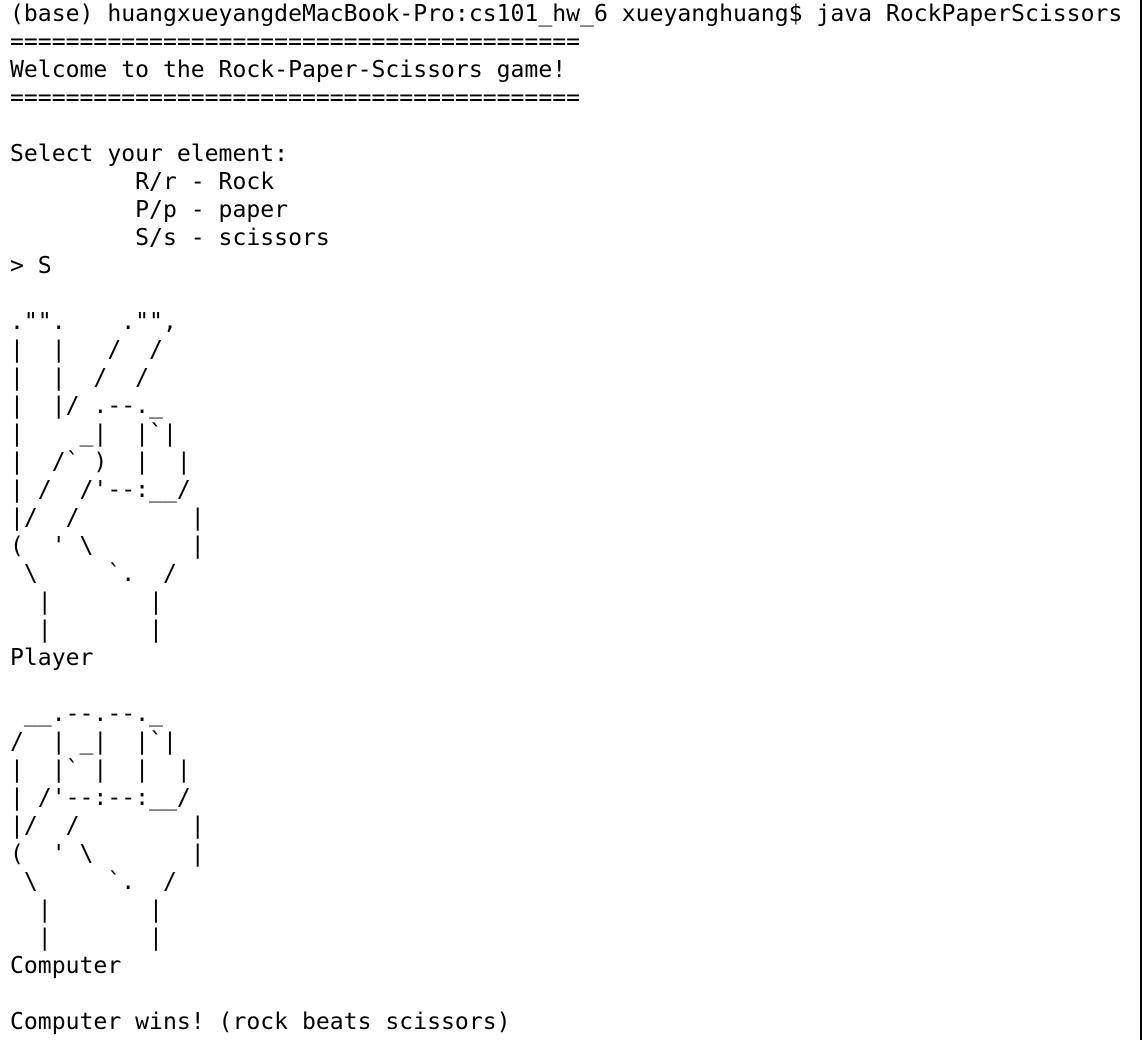 This screenshot has height=1040, width=1142. I want to click on player-ascii-art-line: \ `. /, so click(93, 574).